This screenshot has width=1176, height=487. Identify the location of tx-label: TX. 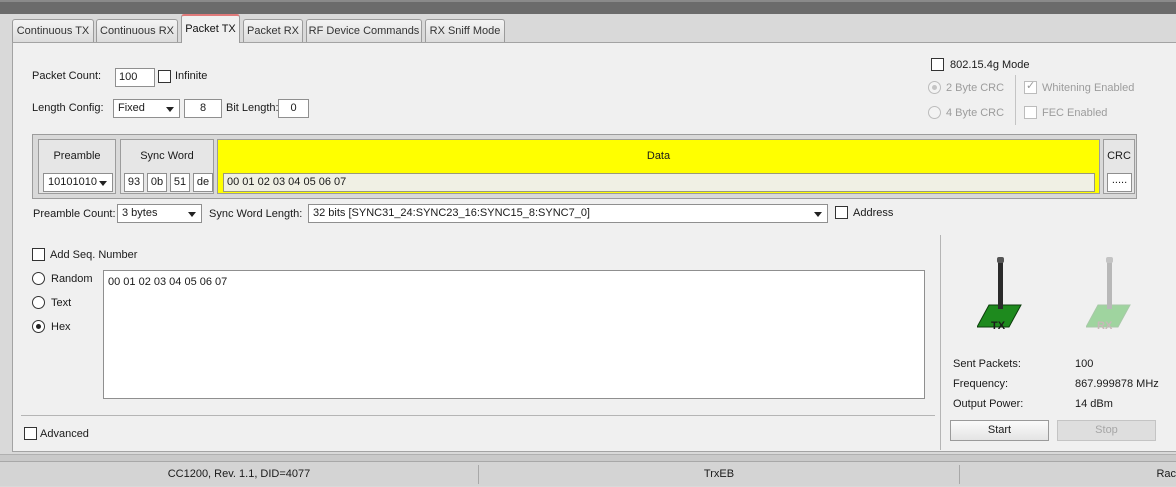
(998, 326).